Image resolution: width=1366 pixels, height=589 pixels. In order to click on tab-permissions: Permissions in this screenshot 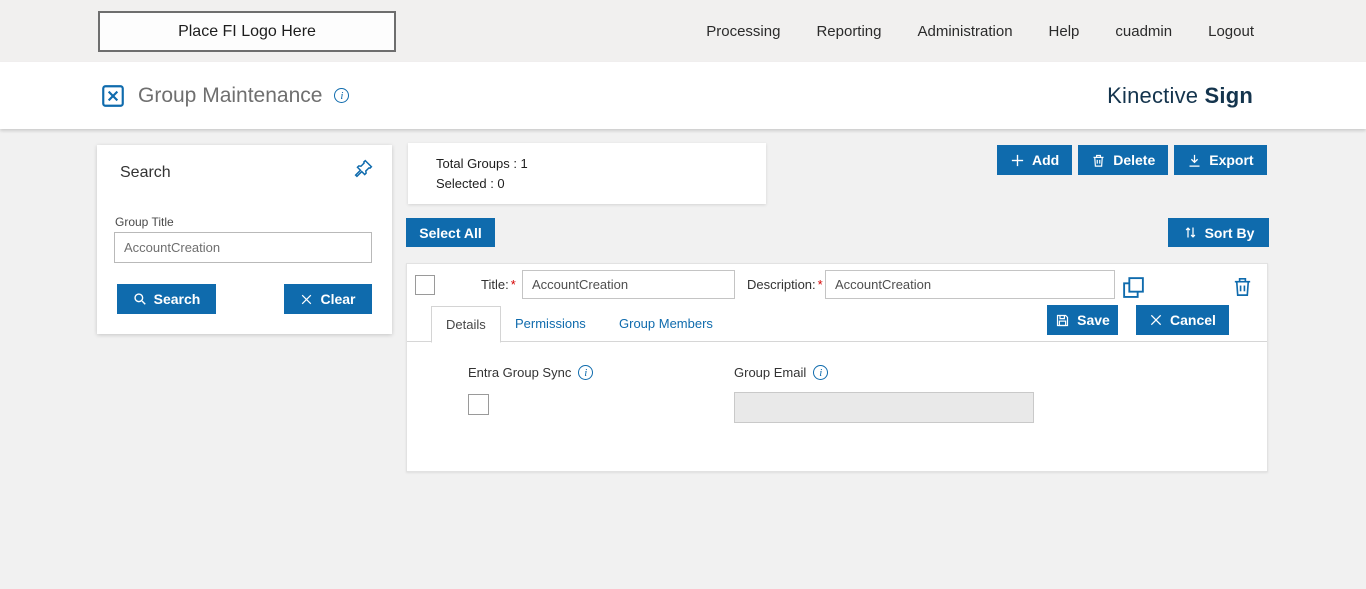, I will do `click(550, 323)`.